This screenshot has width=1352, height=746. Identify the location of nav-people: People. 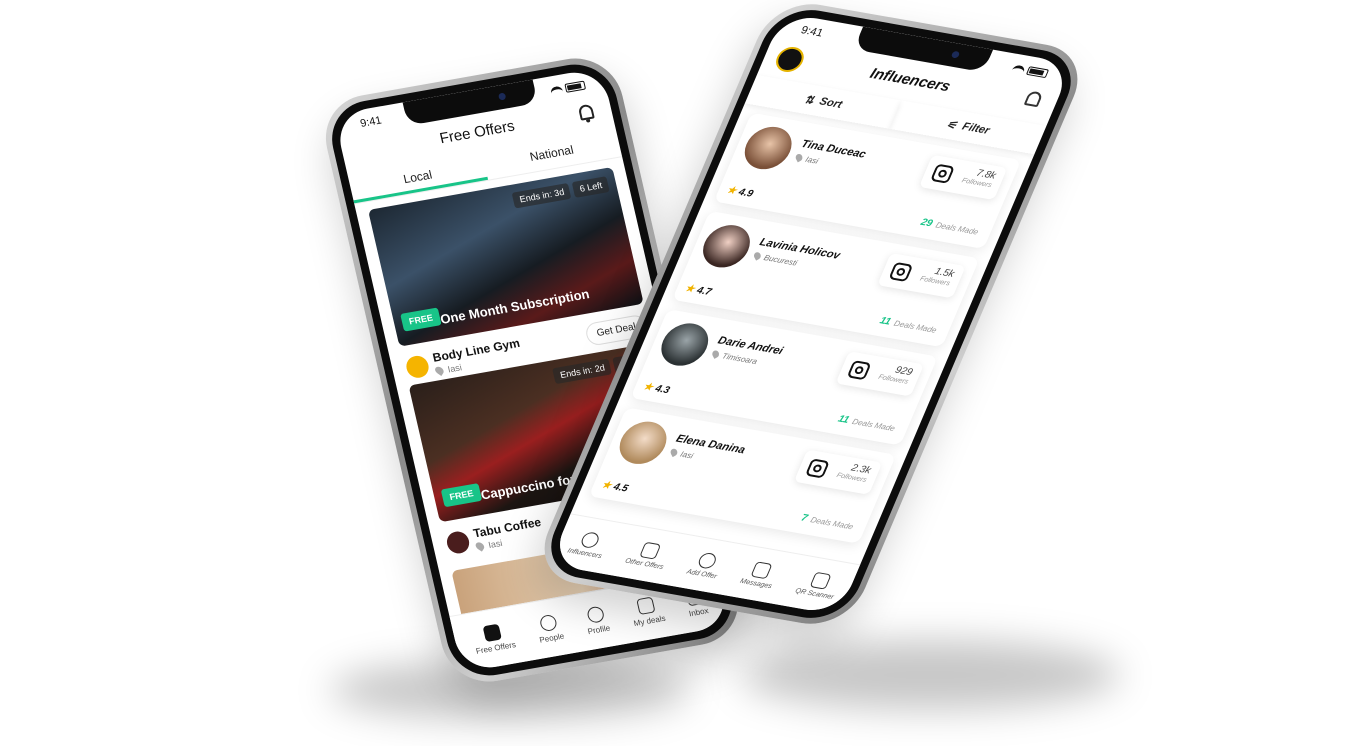
(549, 629).